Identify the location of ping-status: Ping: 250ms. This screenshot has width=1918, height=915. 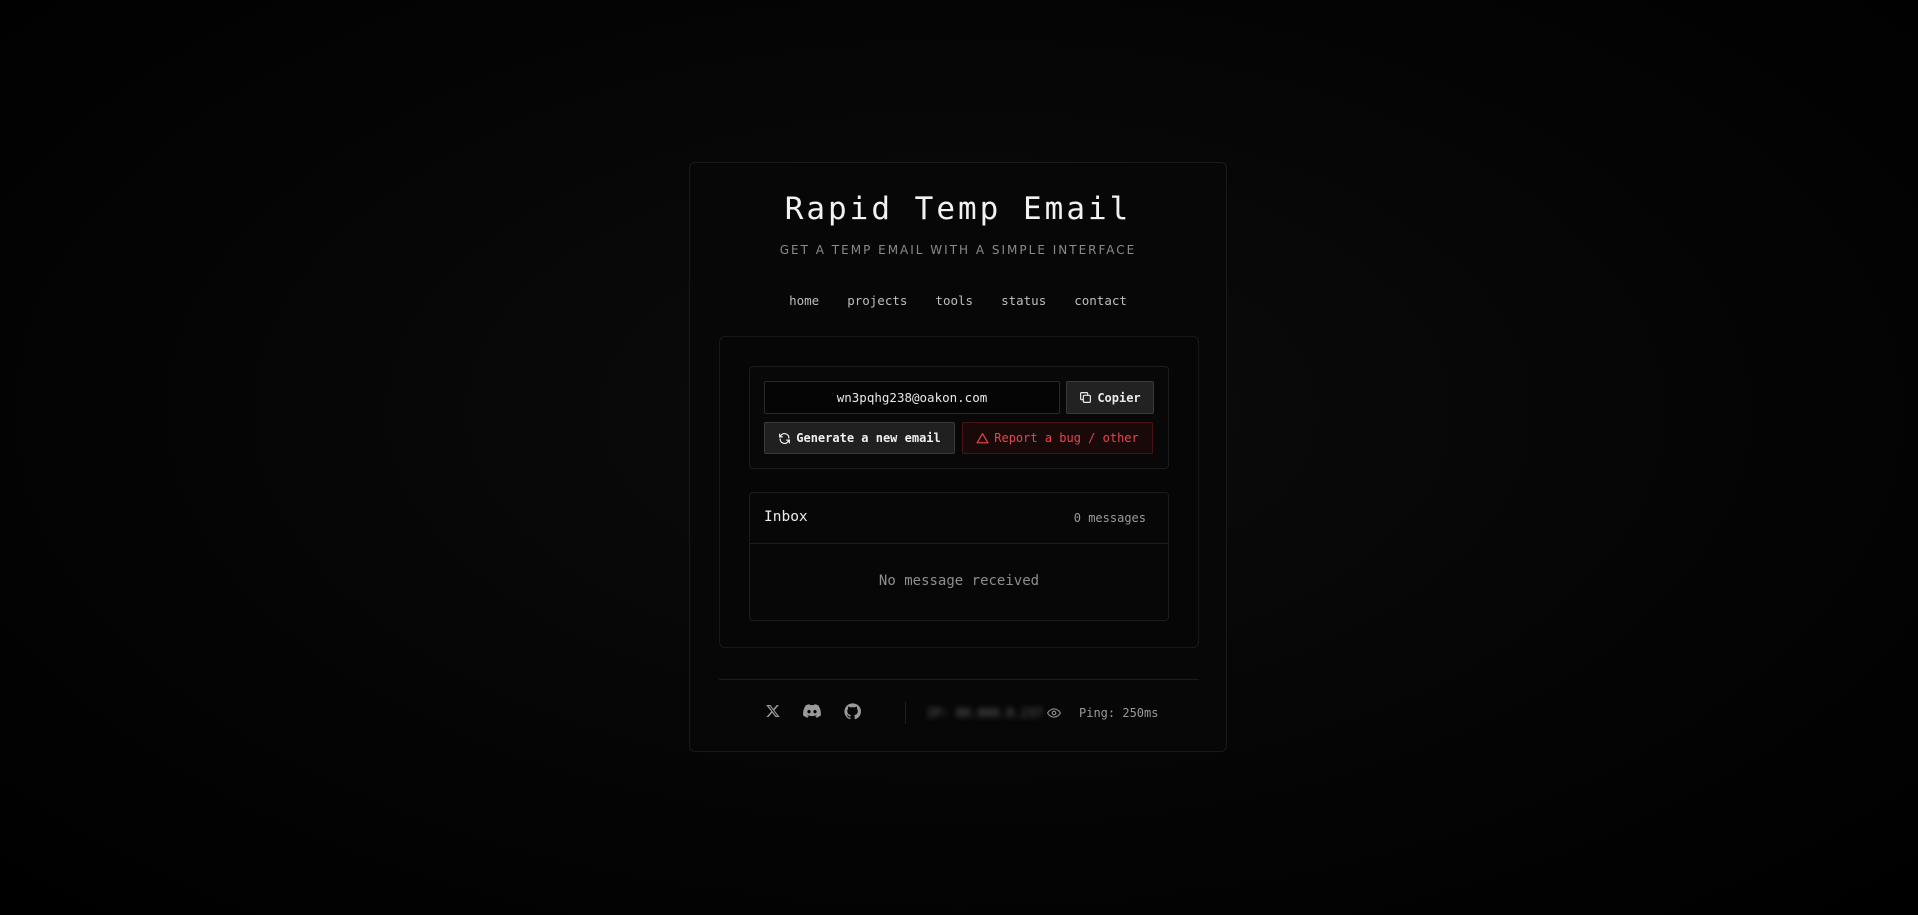
(1119, 713).